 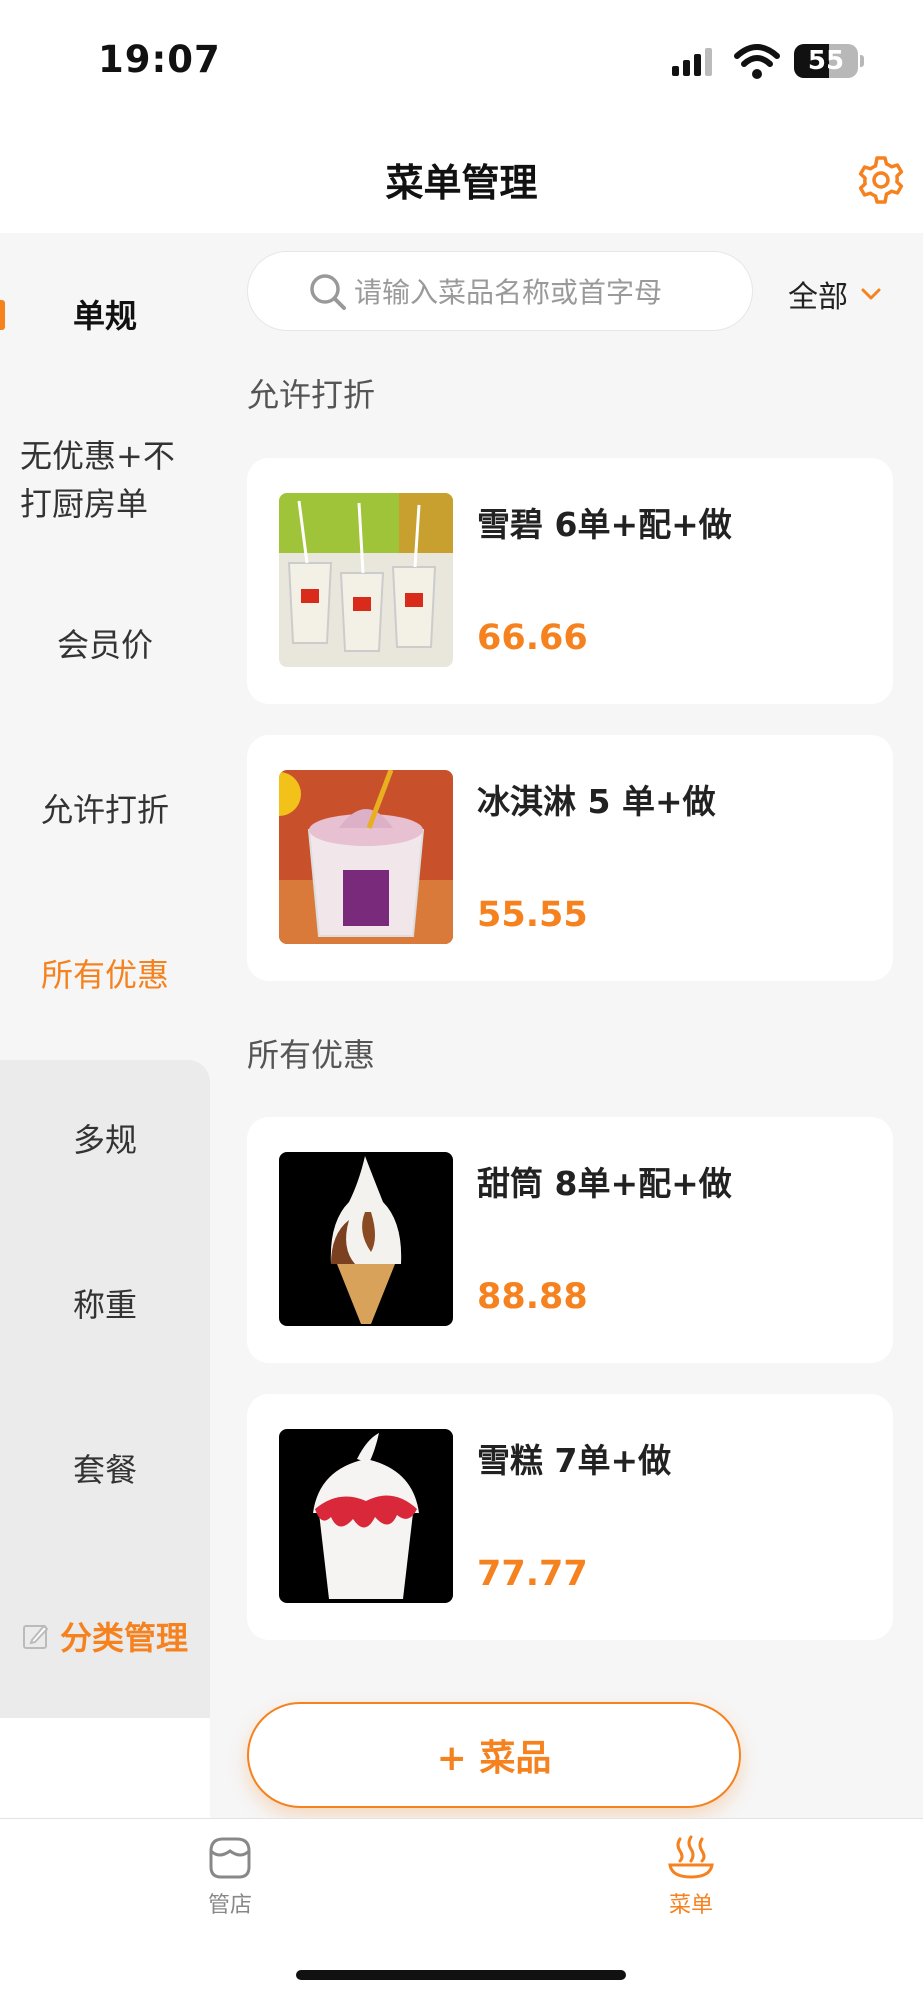 What do you see at coordinates (105, 645) in the screenshot?
I see `sidebar-item-member-price: 会员价` at bounding box center [105, 645].